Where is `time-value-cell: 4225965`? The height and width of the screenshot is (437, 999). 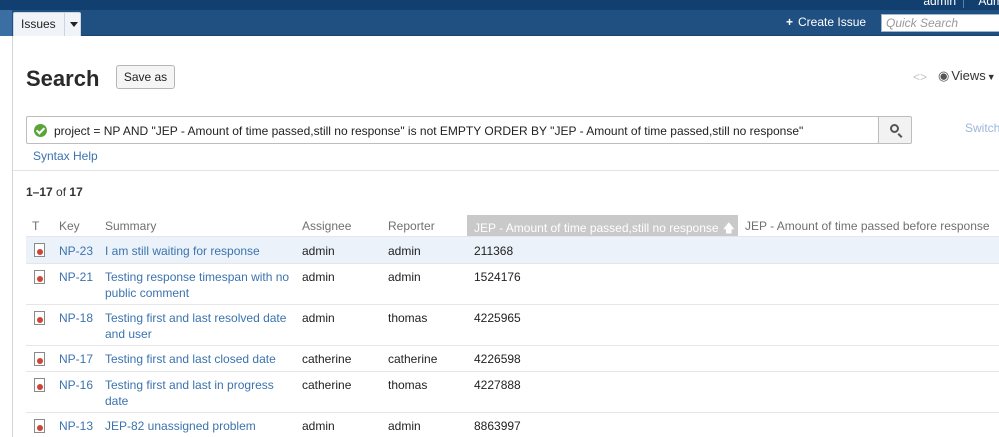 time-value-cell: 4225965 is located at coordinates (497, 318).